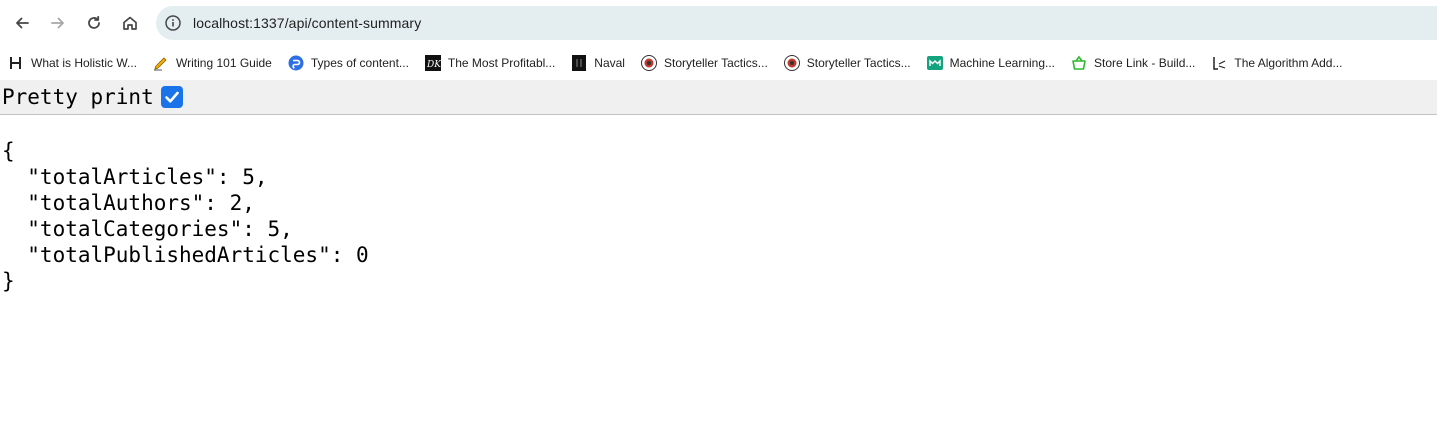  I want to click on site-info-icon, so click(173, 23).